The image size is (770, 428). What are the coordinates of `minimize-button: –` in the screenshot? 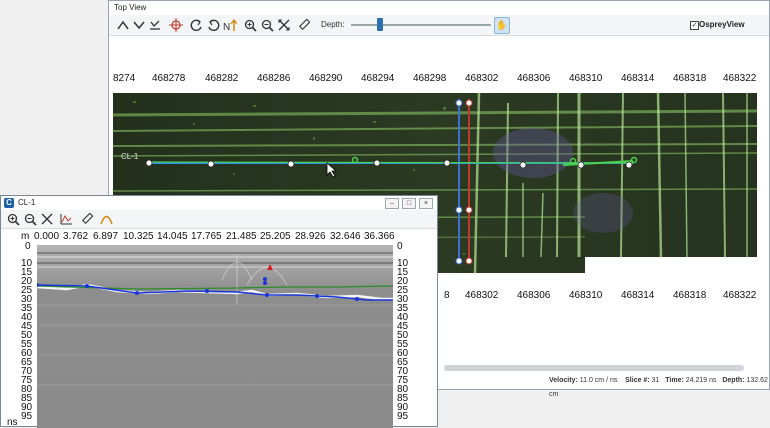 It's located at (392, 203).